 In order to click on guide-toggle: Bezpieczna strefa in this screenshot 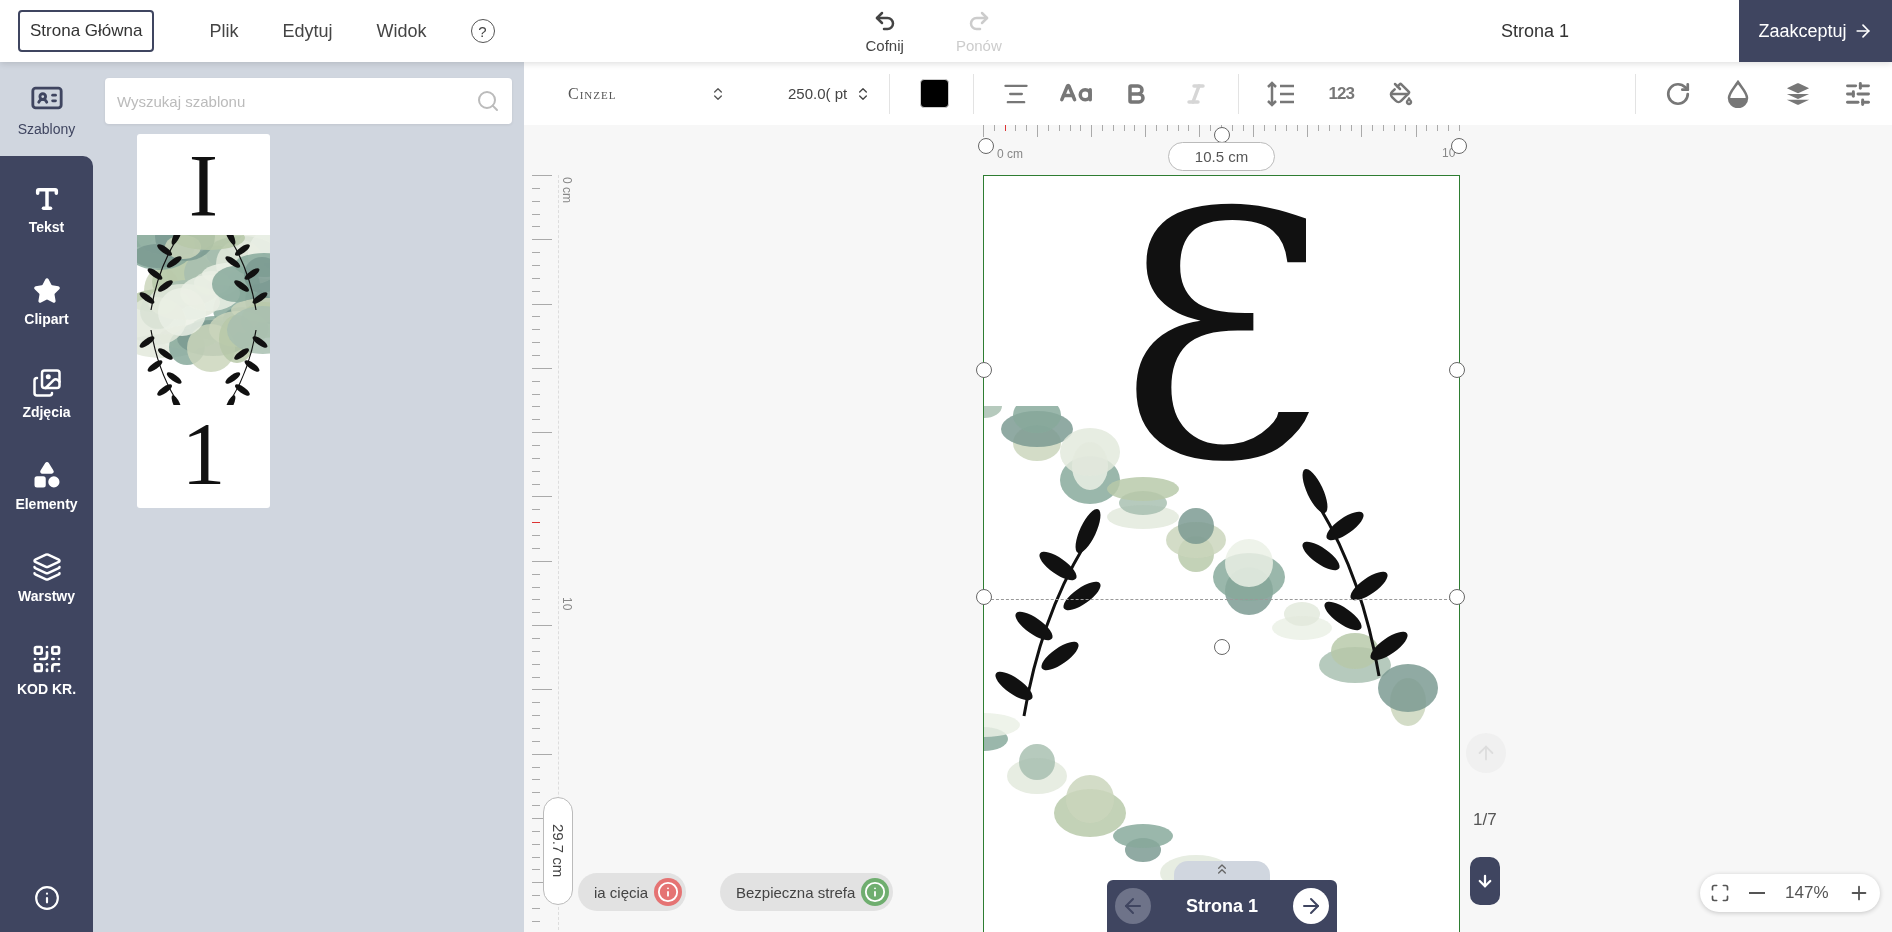, I will do `click(807, 892)`.